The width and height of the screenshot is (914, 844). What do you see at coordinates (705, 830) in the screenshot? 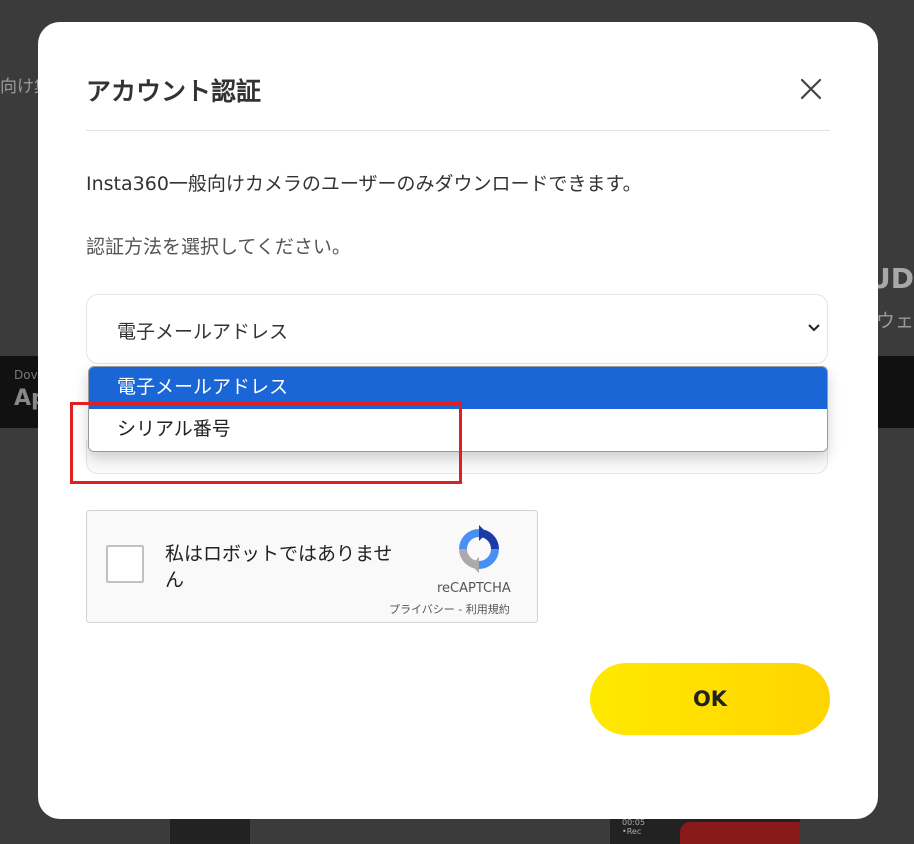
I see `background-camera-image-2: 00:05 •Rec` at bounding box center [705, 830].